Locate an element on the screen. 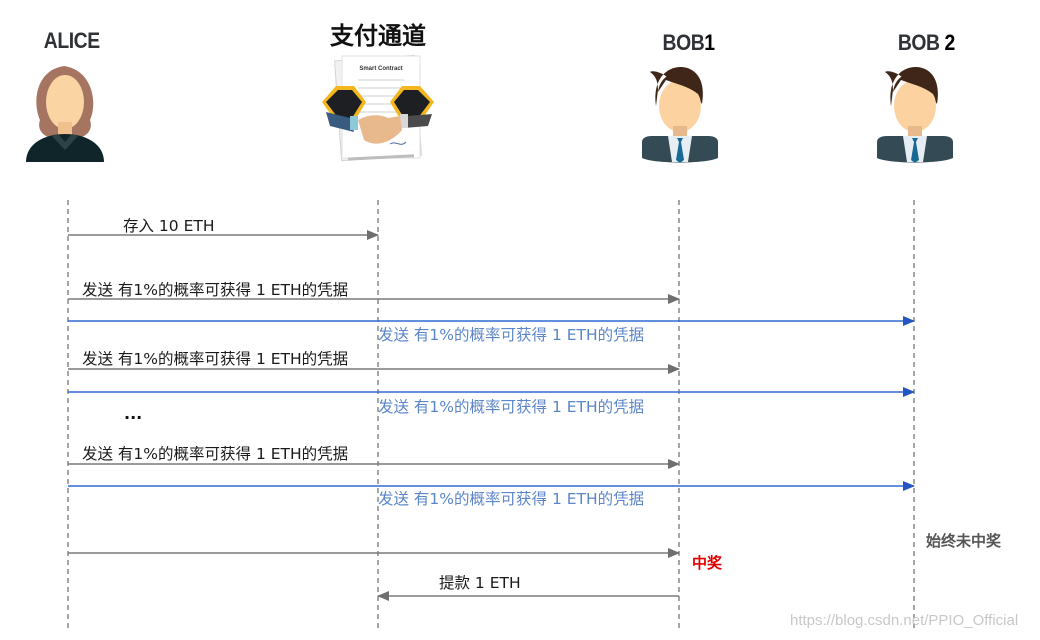  message-label-send1-bob1: 发送 有1%的概率可获得 1 ETH的凭据 is located at coordinates (215, 290).